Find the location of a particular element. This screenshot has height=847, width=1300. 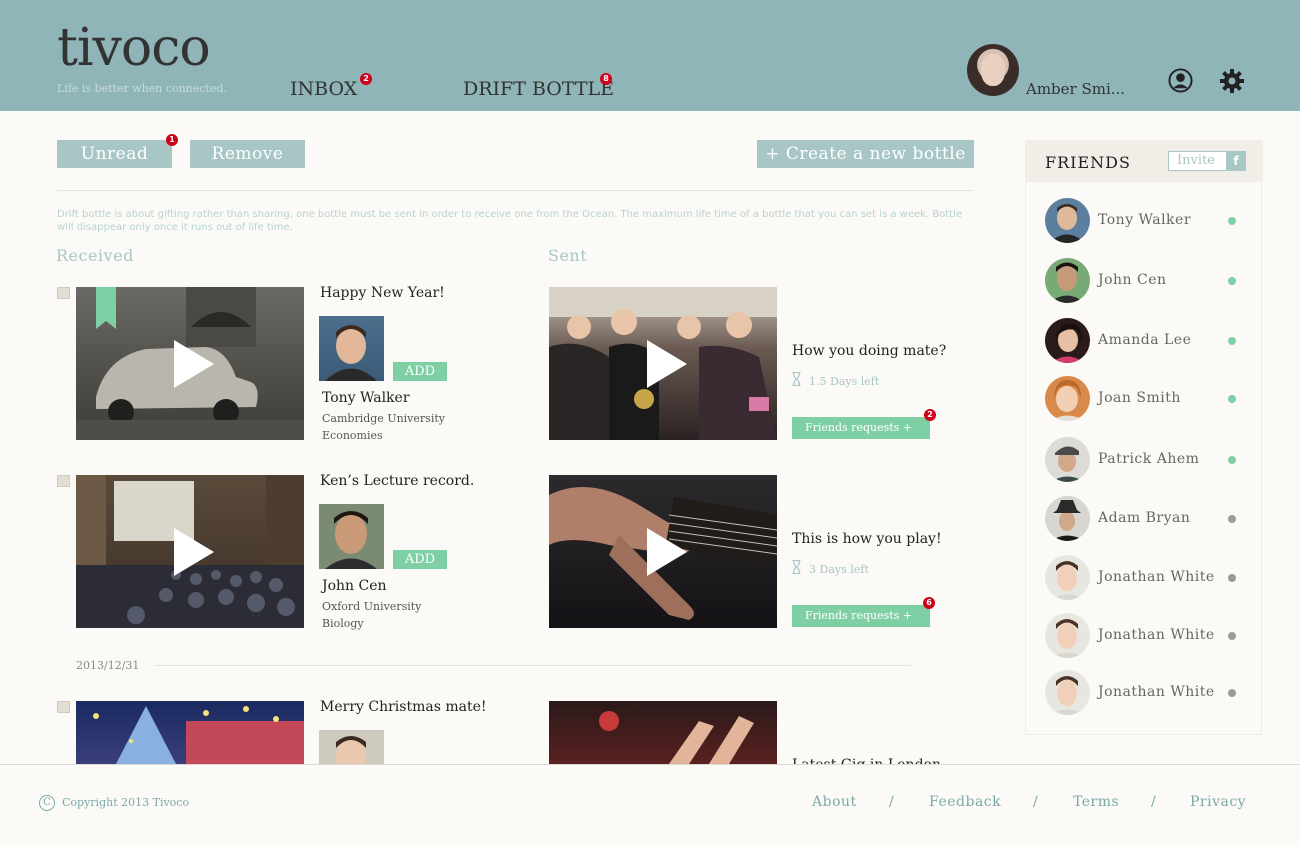

tagline: Life is better when connected. is located at coordinates (142, 88).